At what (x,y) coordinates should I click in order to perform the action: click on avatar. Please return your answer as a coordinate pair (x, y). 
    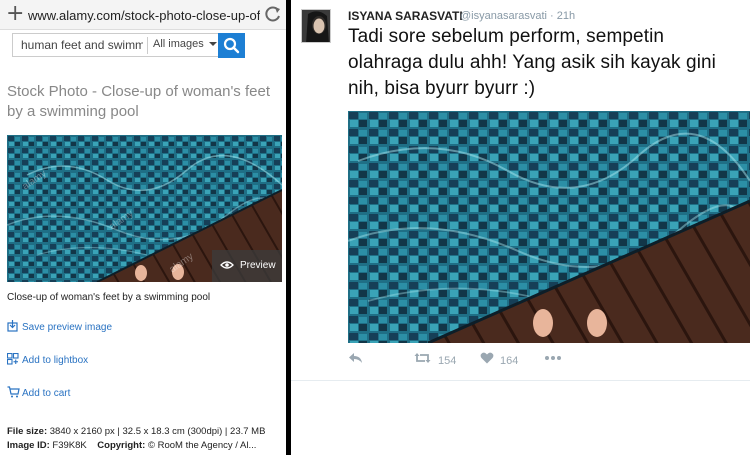
    Looking at the image, I should click on (316, 26).